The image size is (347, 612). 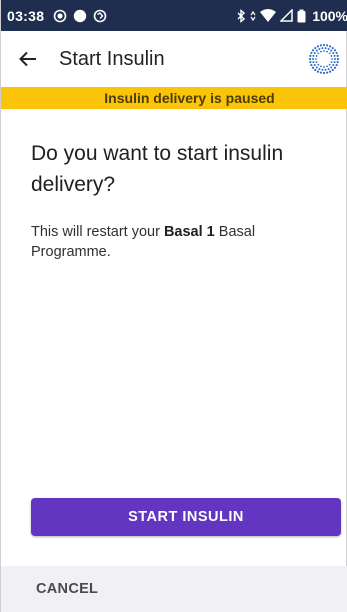 What do you see at coordinates (186, 517) in the screenshot?
I see `start-insulin-button: START INSULIN` at bounding box center [186, 517].